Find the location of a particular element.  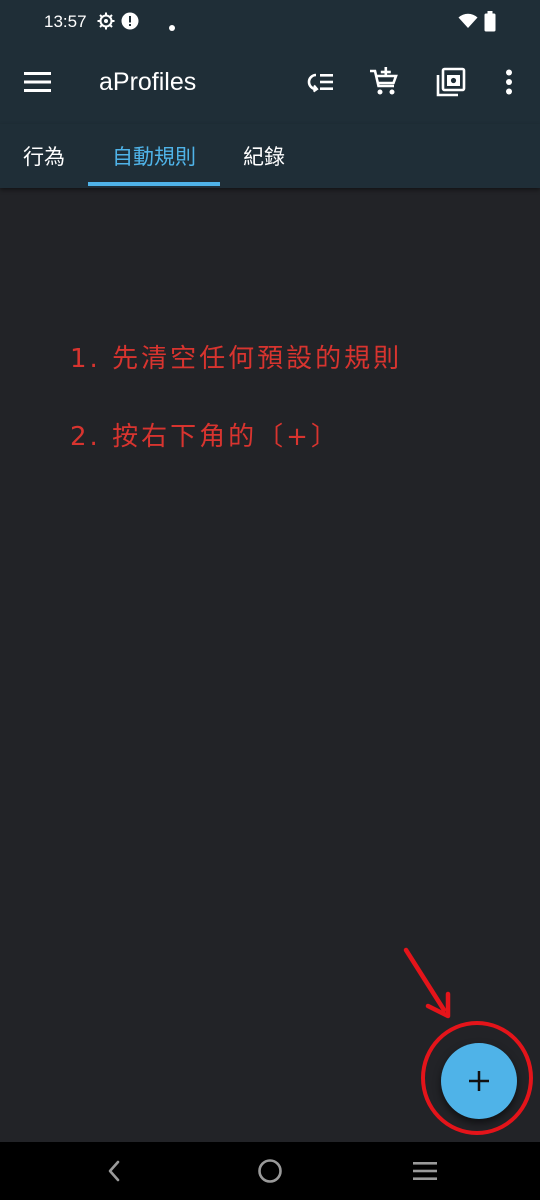

system-nav-bar is located at coordinates (270, 1171).